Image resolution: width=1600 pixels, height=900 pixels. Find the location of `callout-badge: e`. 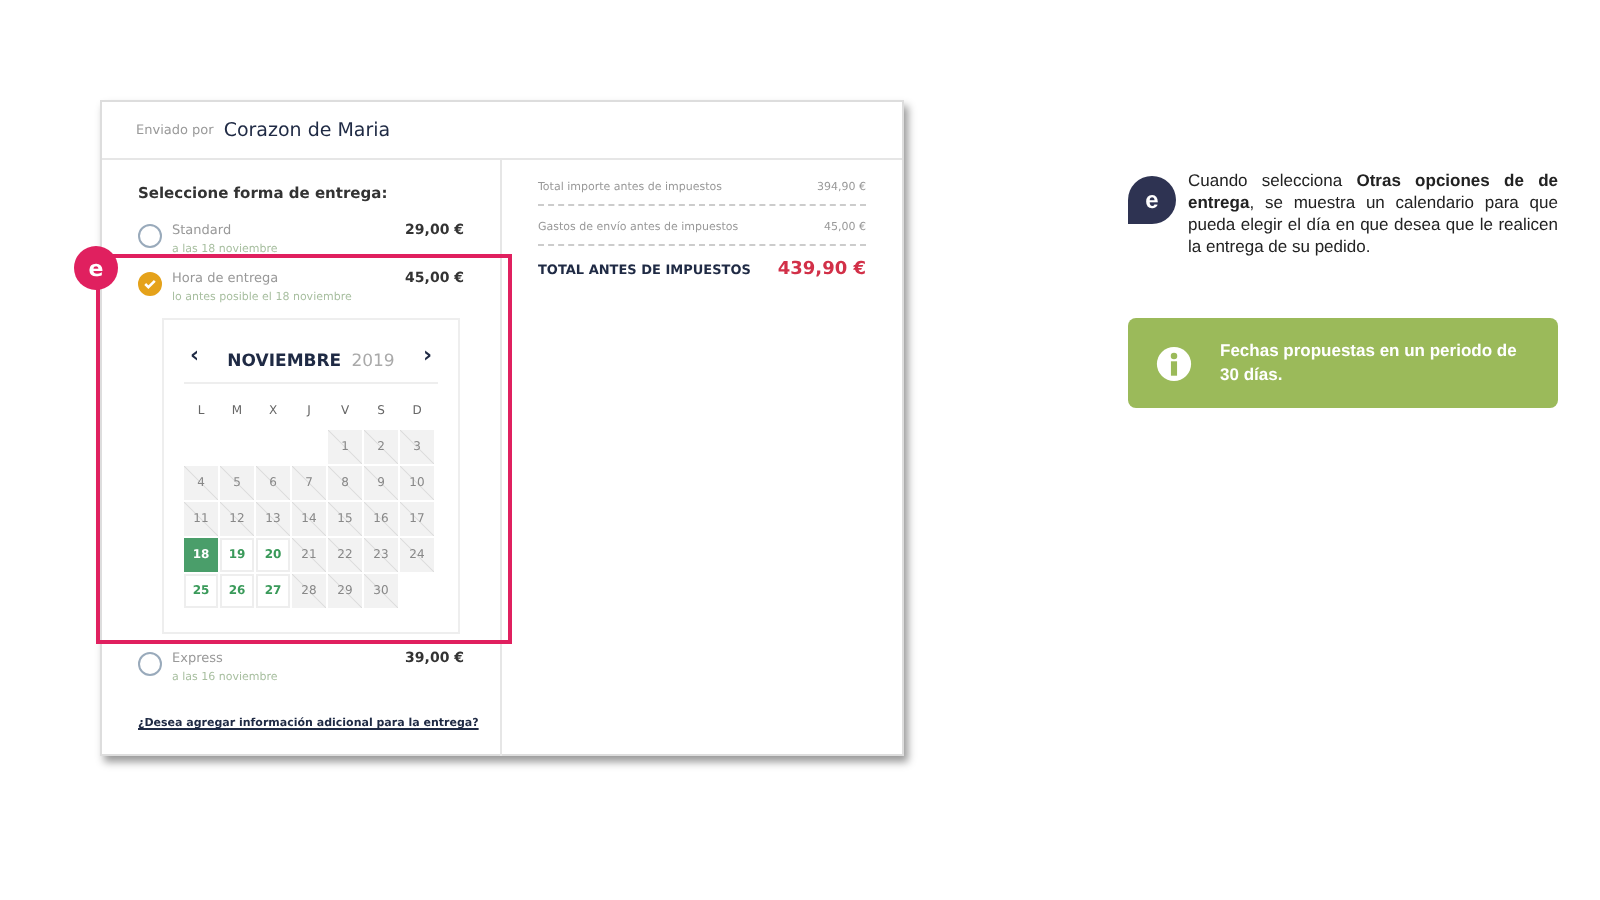

callout-badge: e is located at coordinates (96, 268).